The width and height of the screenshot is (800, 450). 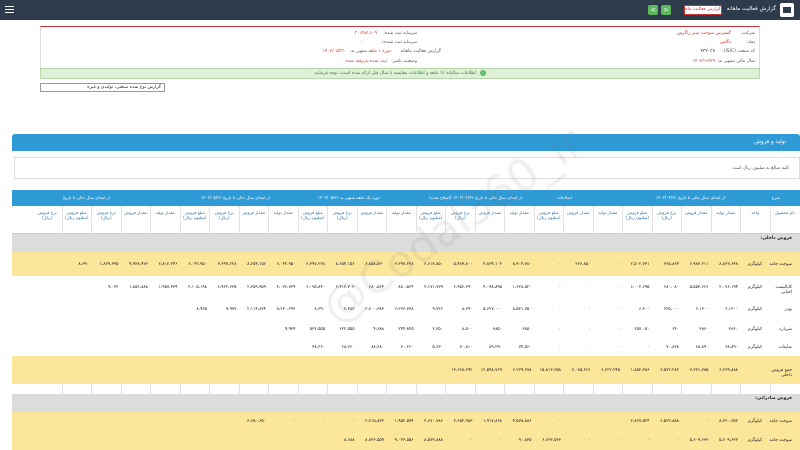 I want to click on row-cell: ۲۲۶،۸۵۰, so click(x=583, y=264).